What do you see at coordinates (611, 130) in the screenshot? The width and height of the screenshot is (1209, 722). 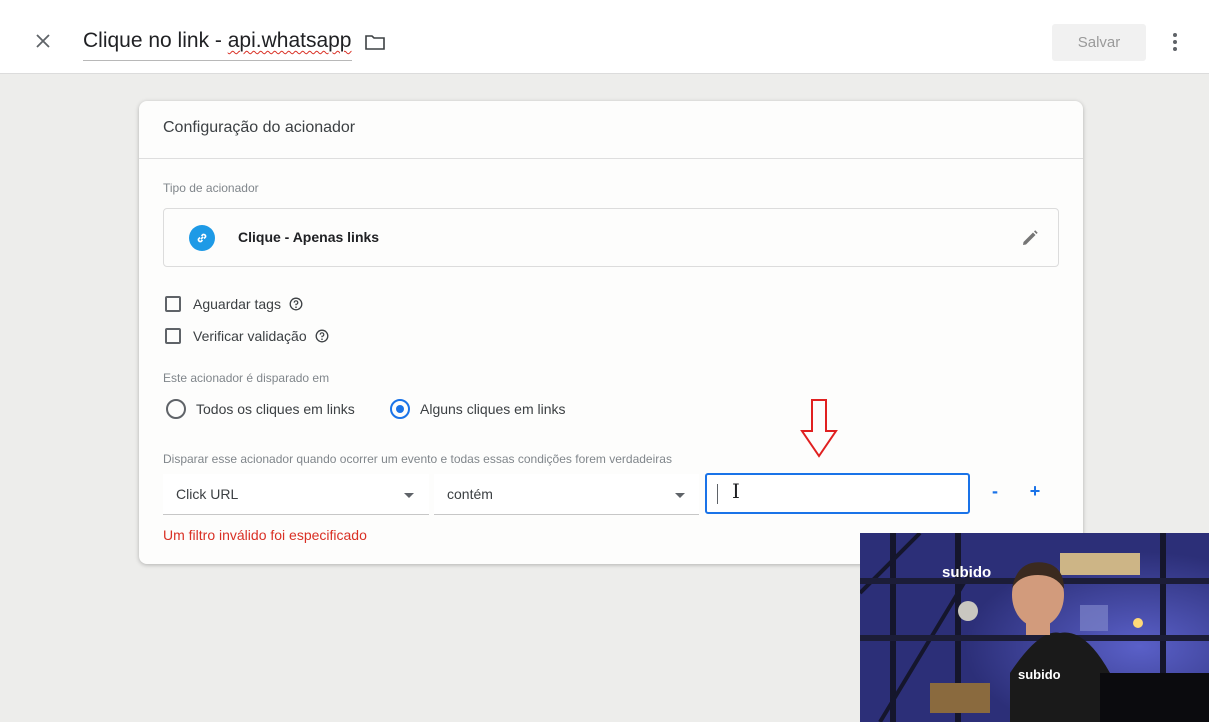 I see `card-header: Configuração do acionador` at bounding box center [611, 130].